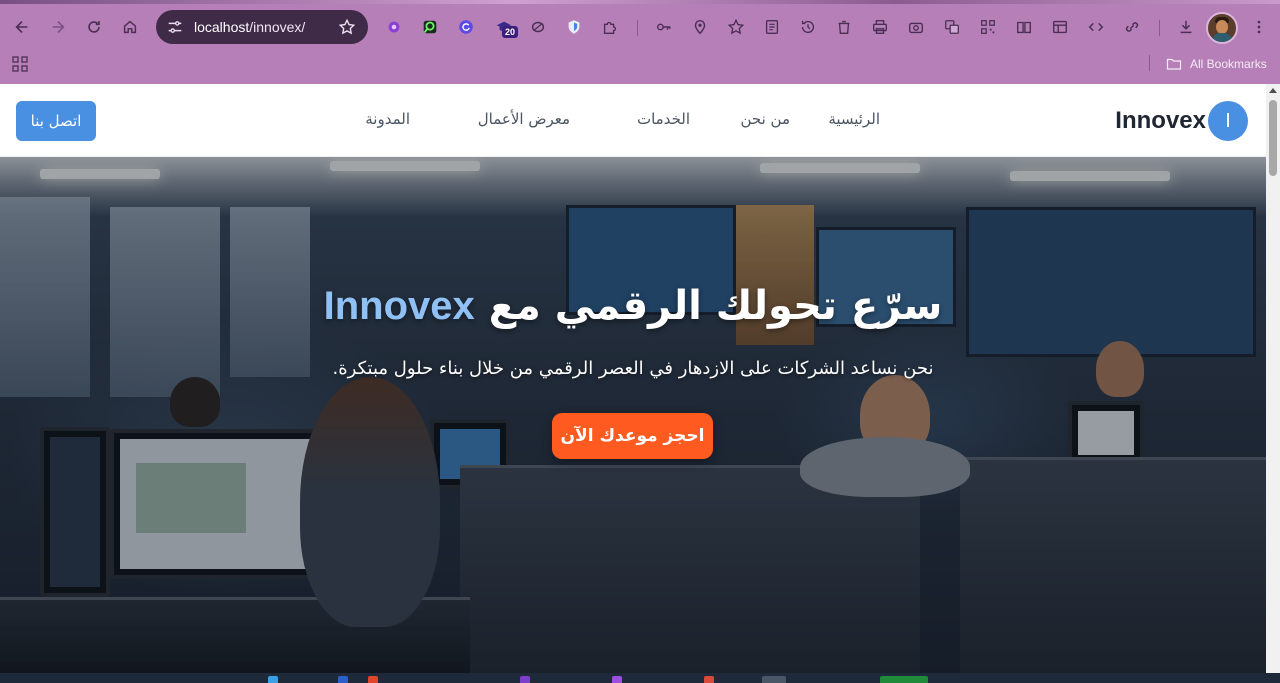 Image resolution: width=1280 pixels, height=683 pixels. I want to click on extension-shield-icon, so click(574, 27).